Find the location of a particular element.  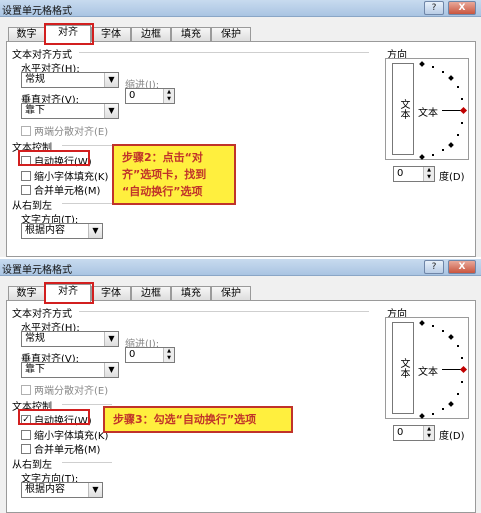

degree-label: 度(D) is located at coordinates (452, 177).